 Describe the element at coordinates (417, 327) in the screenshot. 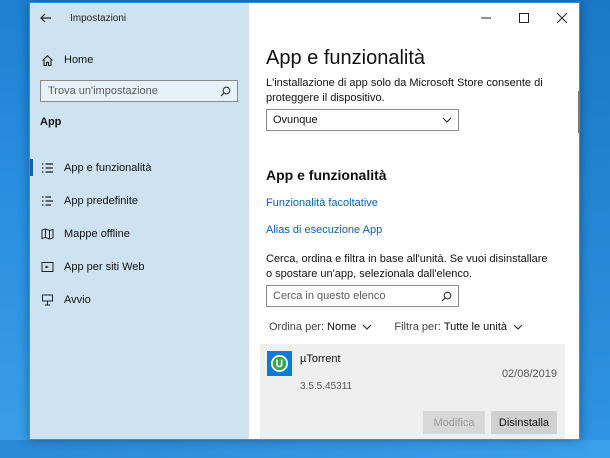

I see `filter-label: Filtra per:` at that location.